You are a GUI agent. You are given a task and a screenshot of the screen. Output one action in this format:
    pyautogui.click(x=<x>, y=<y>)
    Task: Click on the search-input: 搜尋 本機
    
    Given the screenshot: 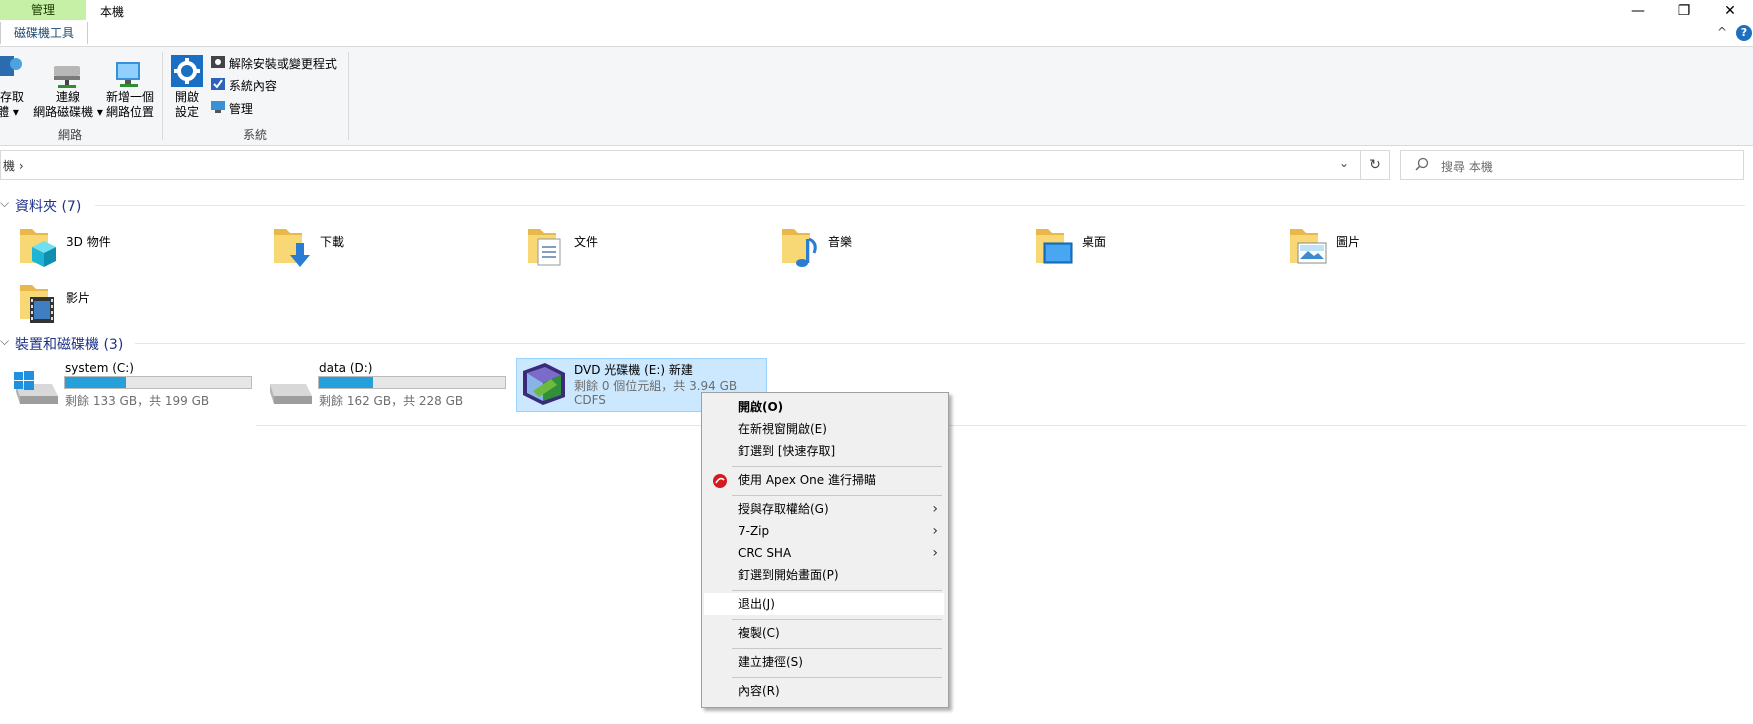 What is the action you would take?
    pyautogui.click(x=1572, y=165)
    